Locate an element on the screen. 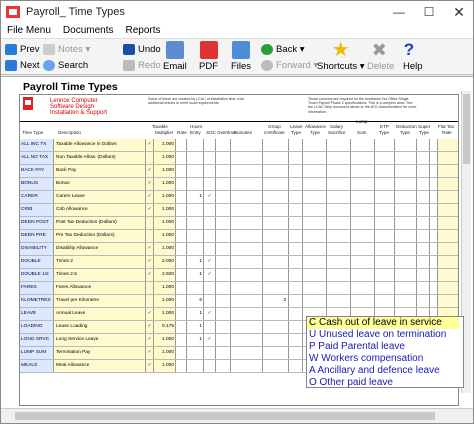 This screenshot has height=424, width=474. cell-code: LUMP SUM is located at coordinates (37, 353).